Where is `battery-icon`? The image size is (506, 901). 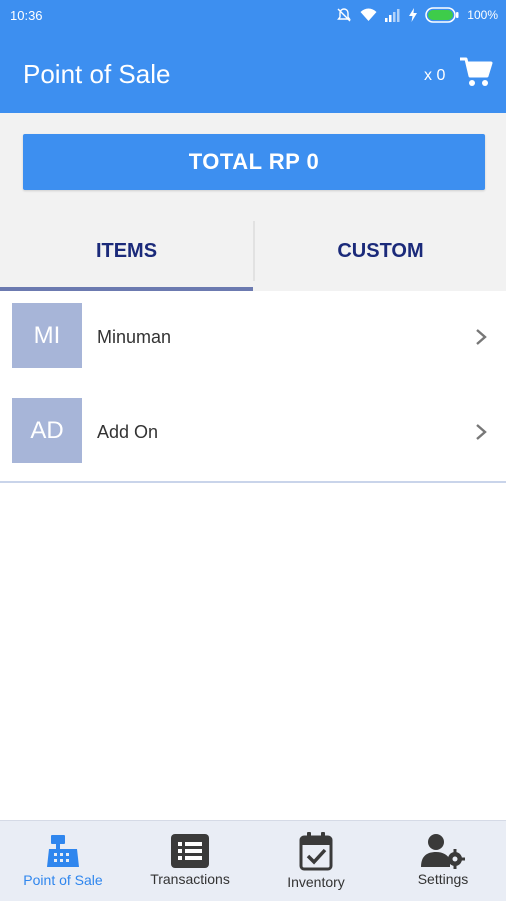
battery-icon is located at coordinates (442, 15).